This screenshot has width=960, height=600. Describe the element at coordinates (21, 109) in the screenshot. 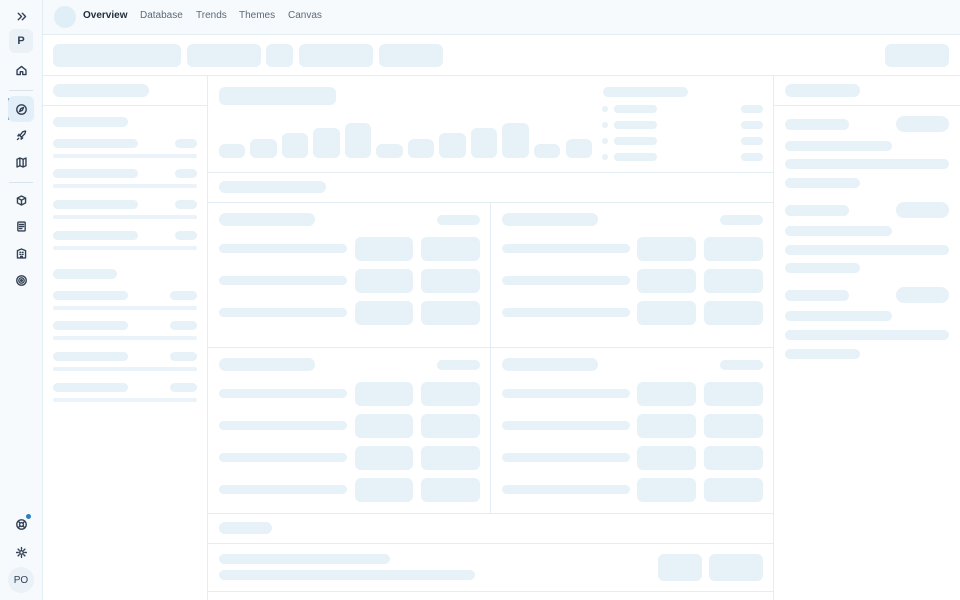

I see `compass-icon` at that location.